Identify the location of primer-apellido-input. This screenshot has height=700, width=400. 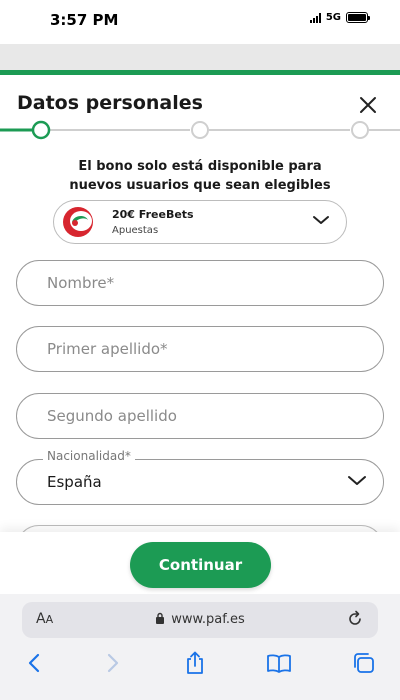
(197, 348).